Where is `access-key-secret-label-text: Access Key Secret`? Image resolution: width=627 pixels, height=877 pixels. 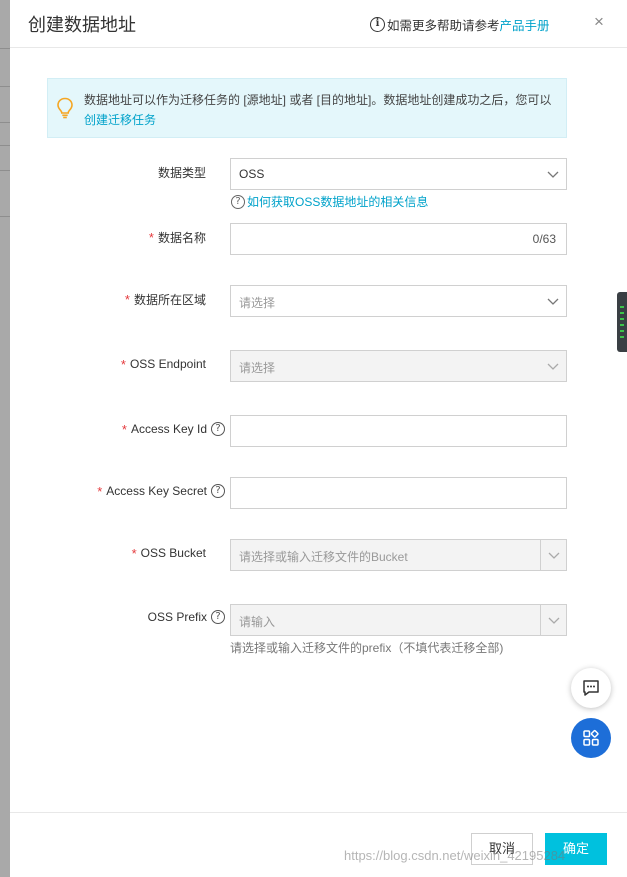 access-key-secret-label-text: Access Key Secret is located at coordinates (156, 491).